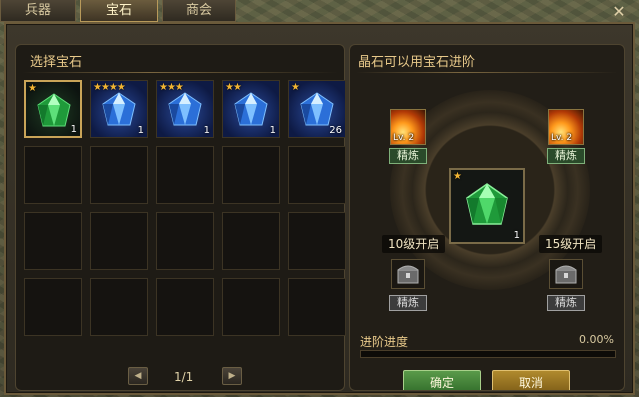  What do you see at coordinates (566, 303) in the screenshot?
I see `right-locked-refine-button: 精炼` at bounding box center [566, 303].